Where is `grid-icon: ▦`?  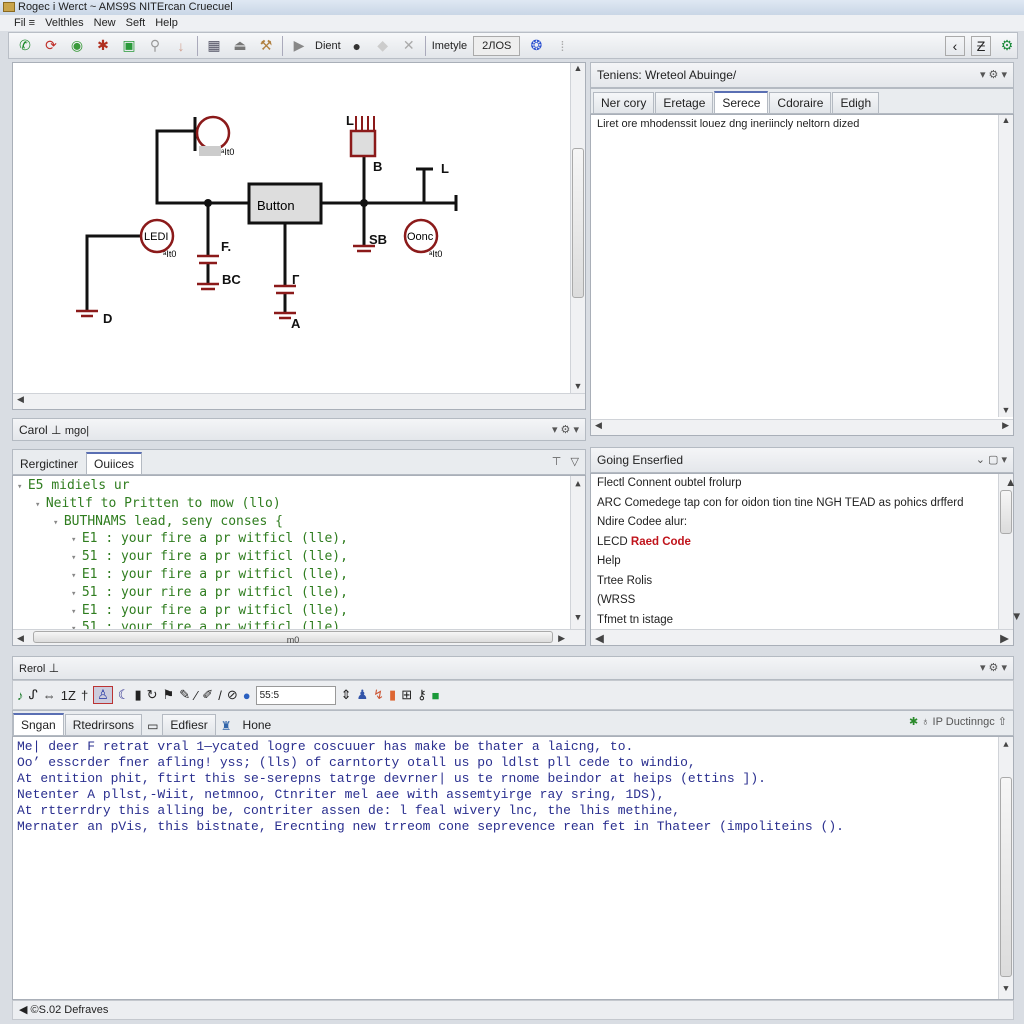 grid-icon: ▦ is located at coordinates (214, 46).